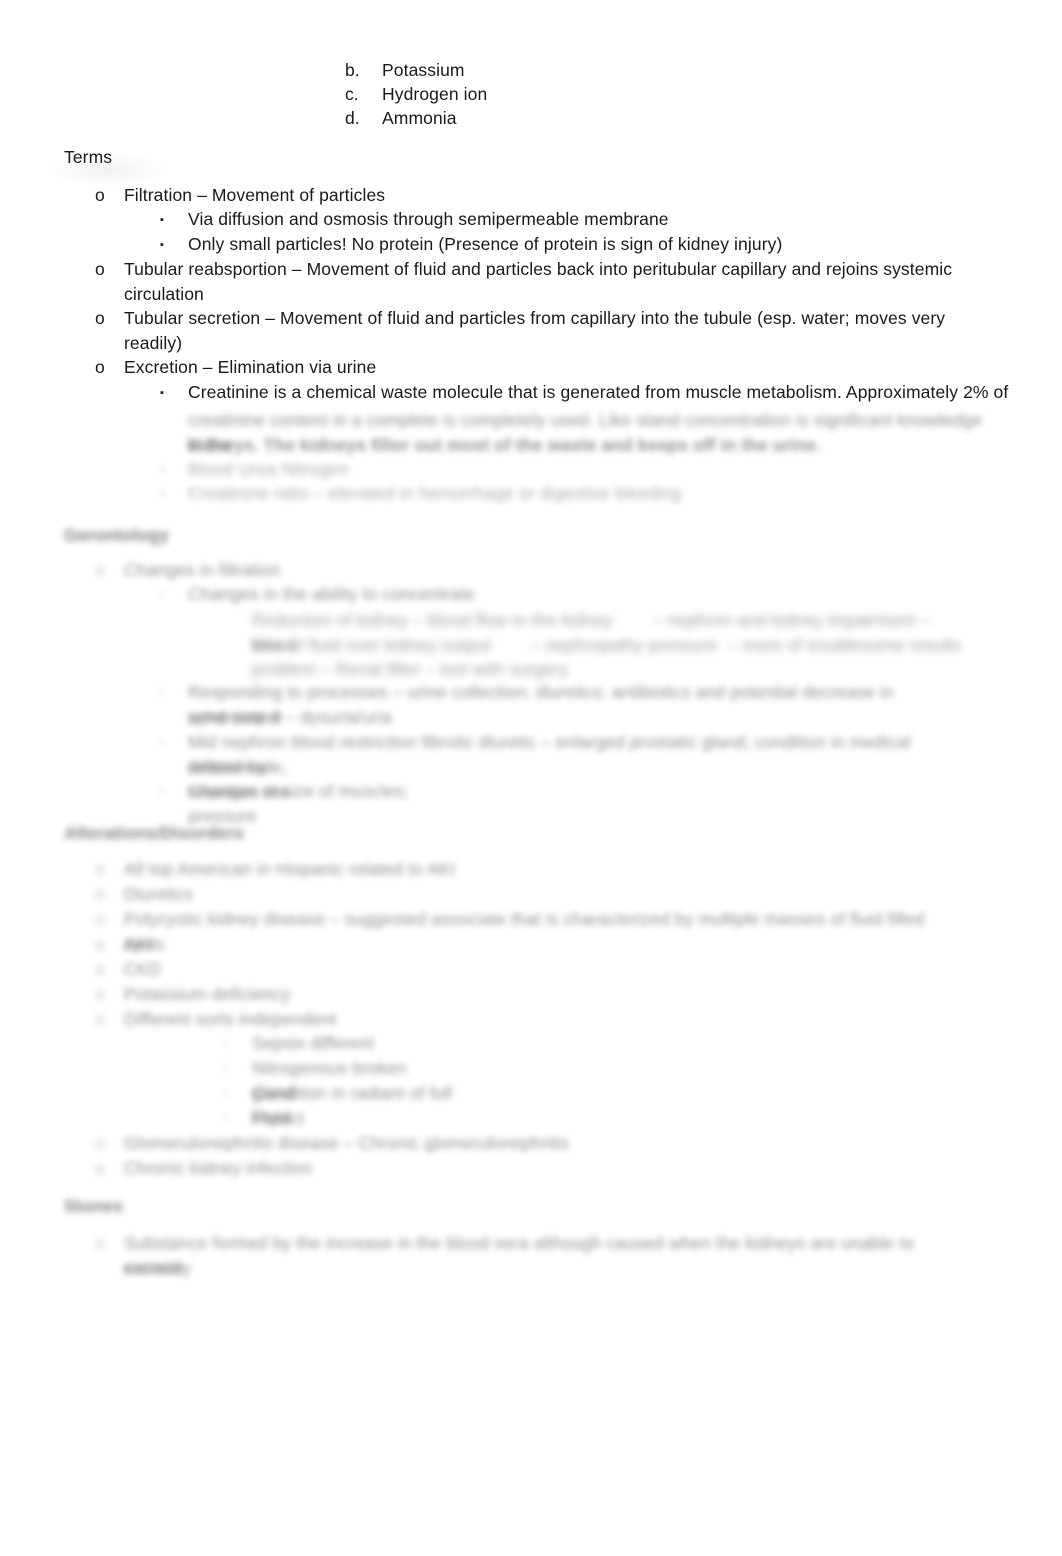  I want to click on blurred-text-line: Changes in filtration, so click(202, 570).